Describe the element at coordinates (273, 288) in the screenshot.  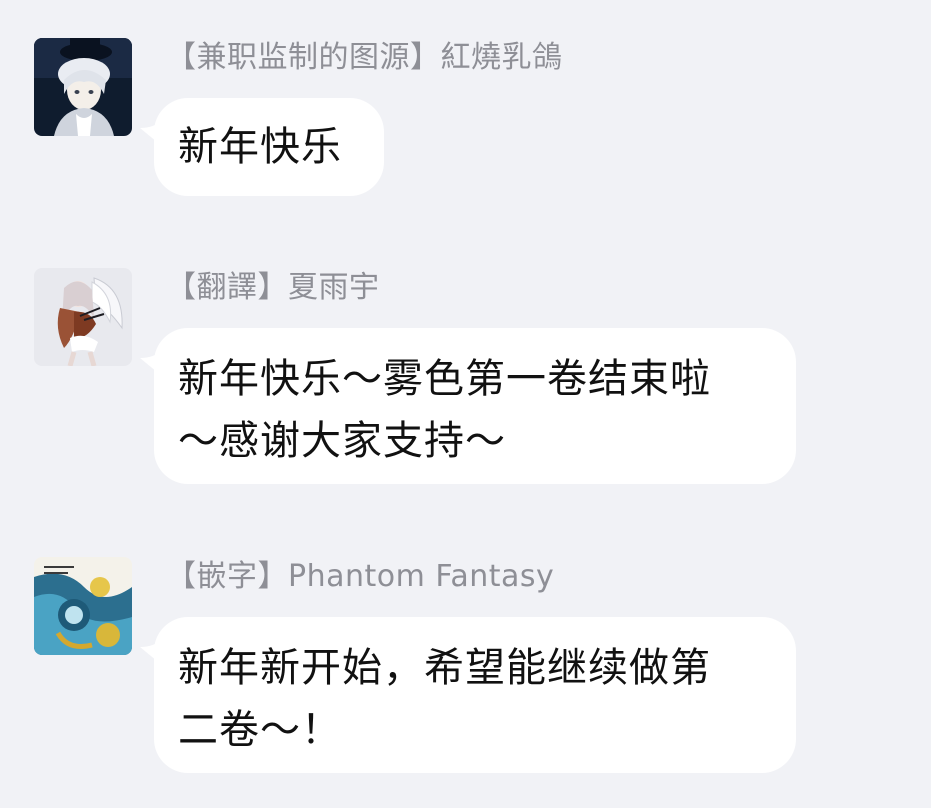
I see `sender-name: 【翻譯】夏雨宇` at that location.